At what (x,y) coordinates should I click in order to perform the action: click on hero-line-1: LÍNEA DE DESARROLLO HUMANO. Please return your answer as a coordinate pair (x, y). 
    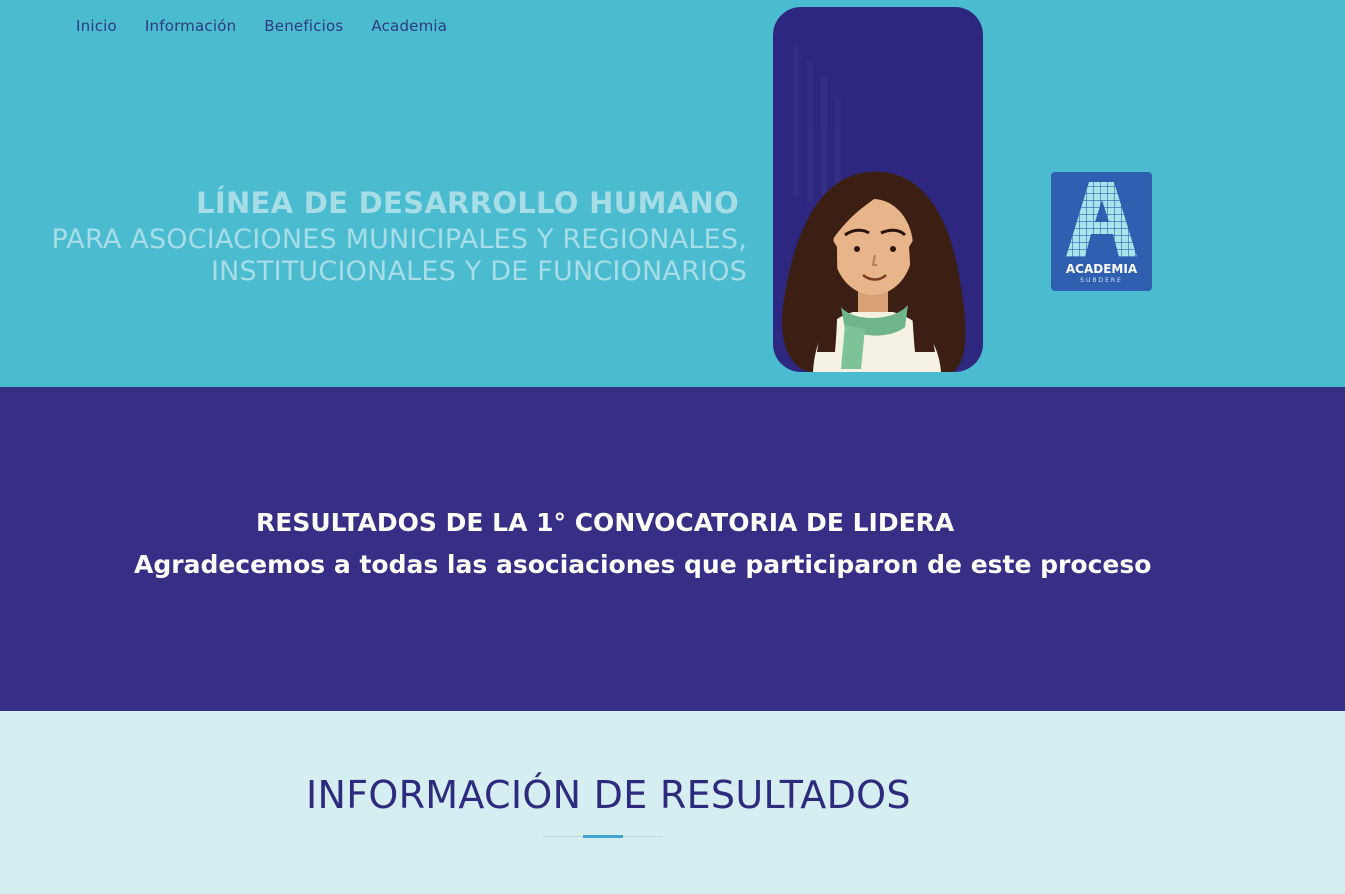
    Looking at the image, I should click on (467, 203).